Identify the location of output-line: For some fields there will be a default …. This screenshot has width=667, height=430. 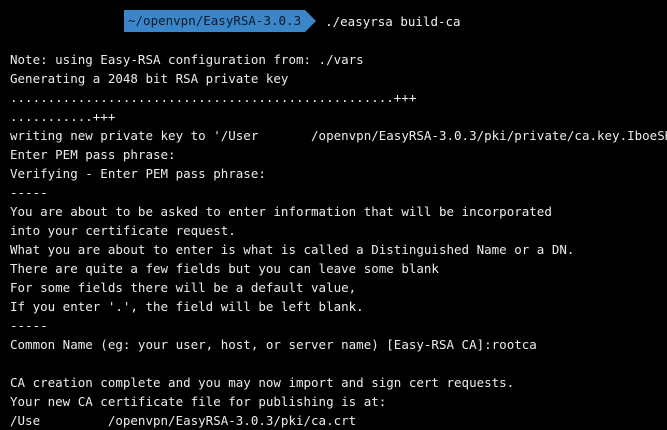
(183, 287).